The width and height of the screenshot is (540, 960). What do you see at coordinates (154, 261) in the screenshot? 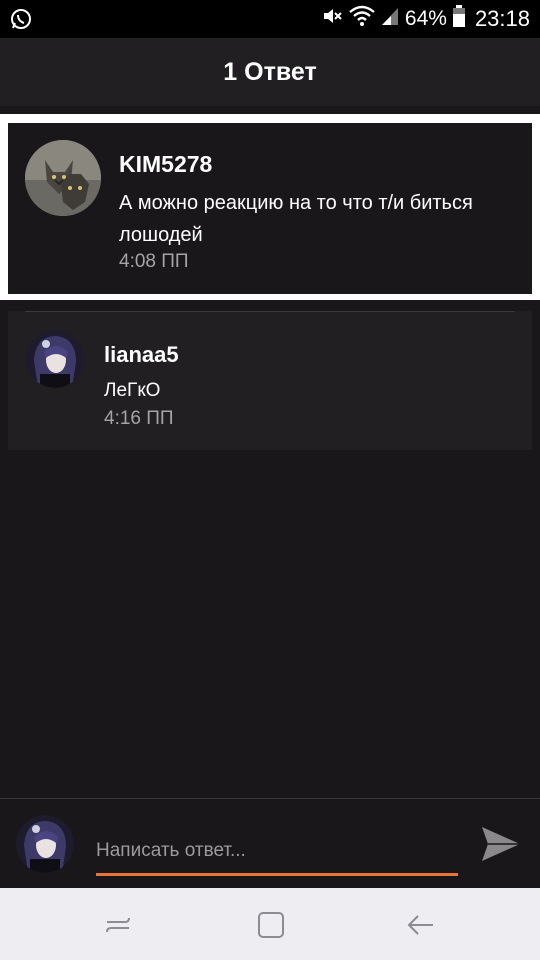
I see `comment-time: 4:08 ПП` at bounding box center [154, 261].